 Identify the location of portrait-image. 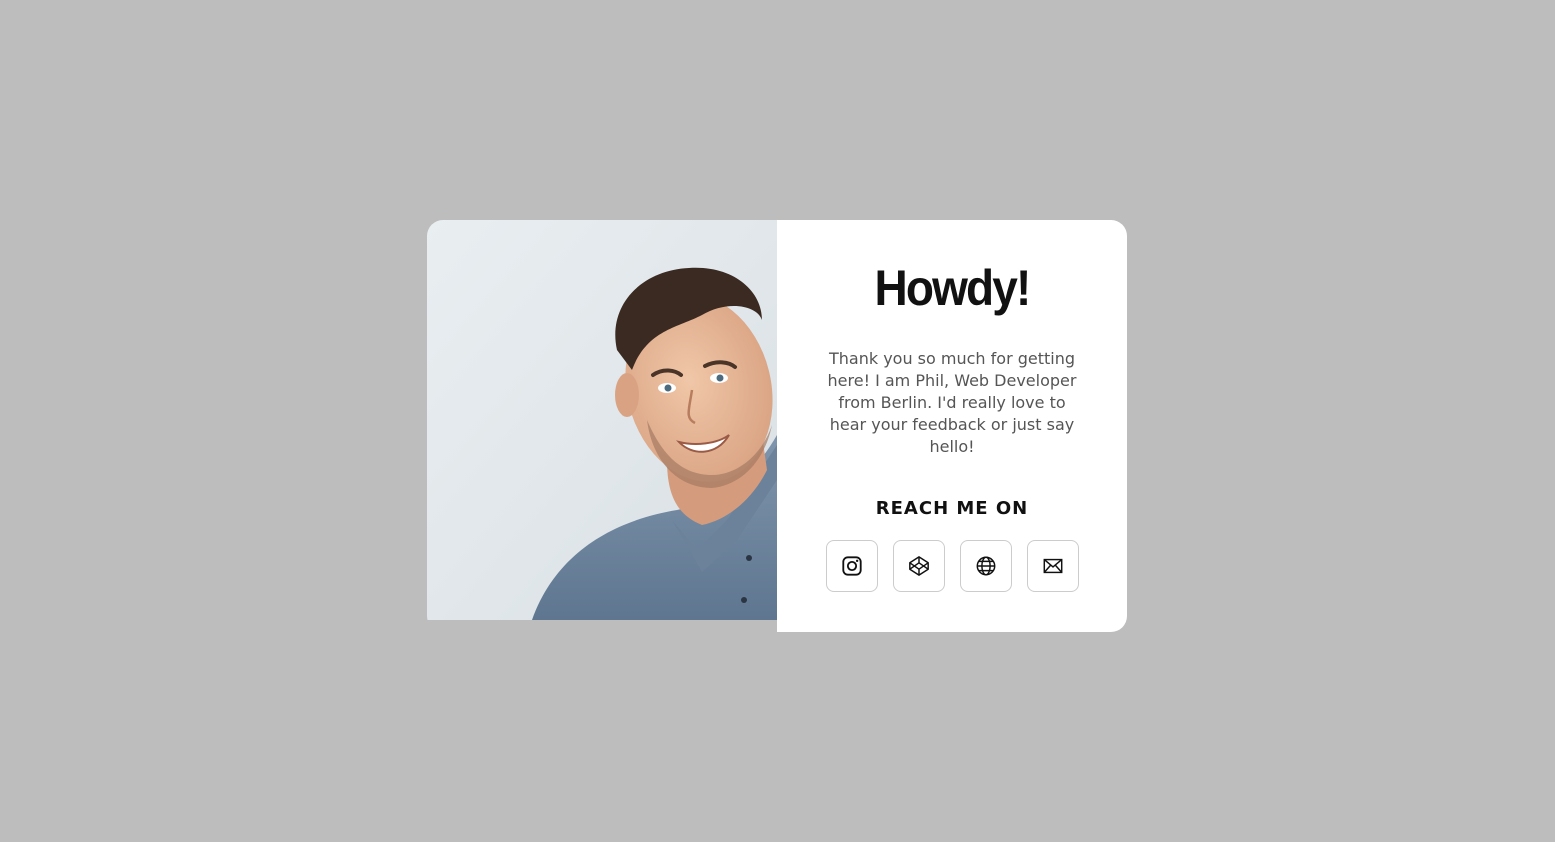
(602, 420).